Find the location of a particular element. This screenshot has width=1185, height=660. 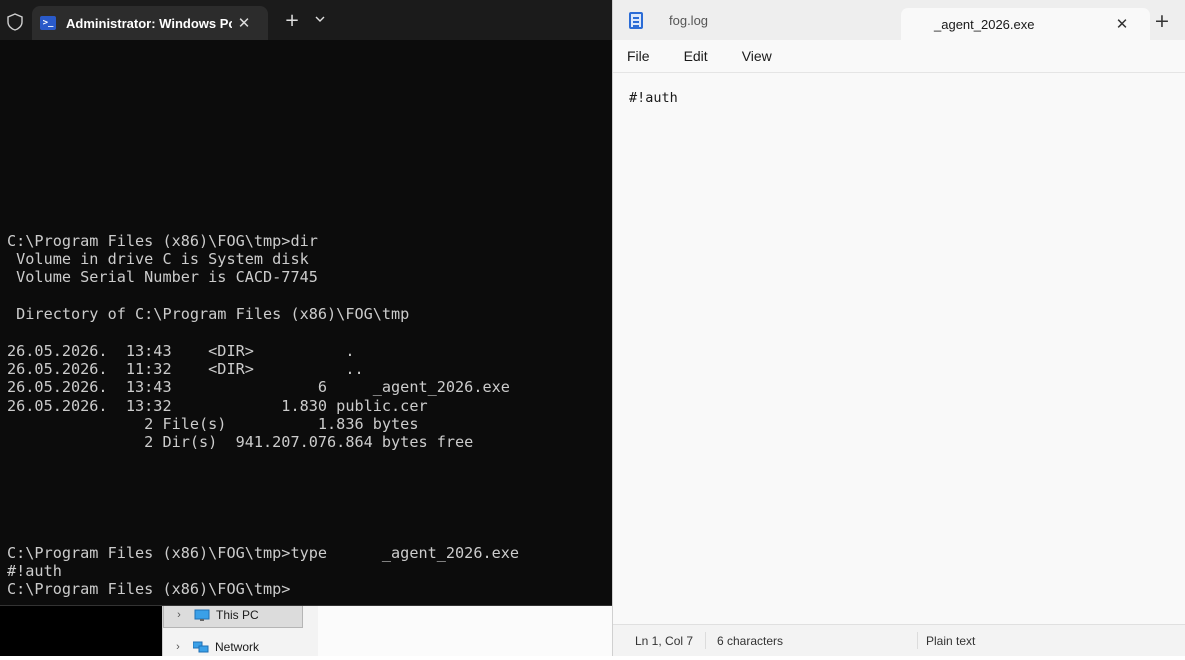

notepad-file-icon is located at coordinates (636, 20).